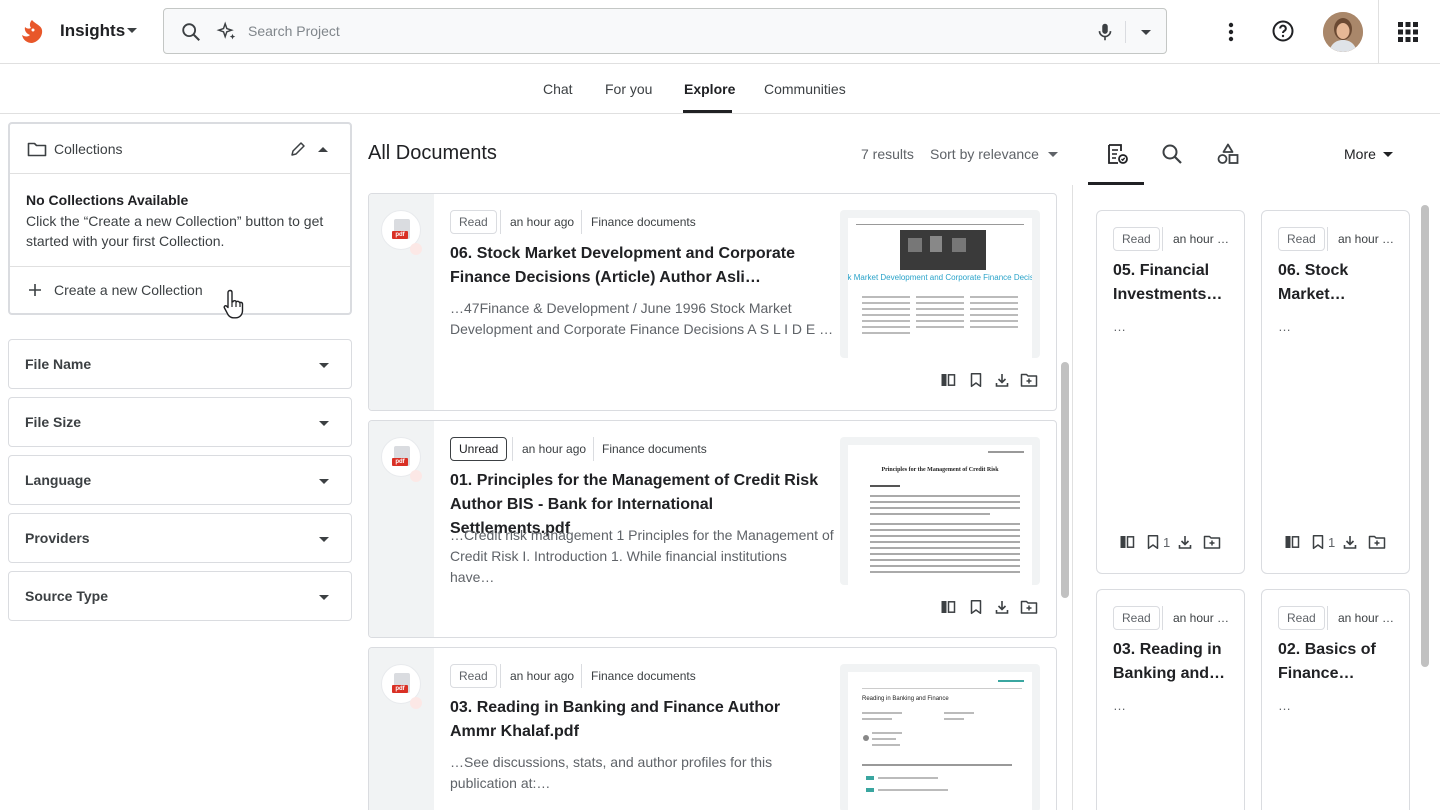 The width and height of the screenshot is (1440, 810). What do you see at coordinates (805, 89) in the screenshot?
I see `tab-communities: Communities` at bounding box center [805, 89].